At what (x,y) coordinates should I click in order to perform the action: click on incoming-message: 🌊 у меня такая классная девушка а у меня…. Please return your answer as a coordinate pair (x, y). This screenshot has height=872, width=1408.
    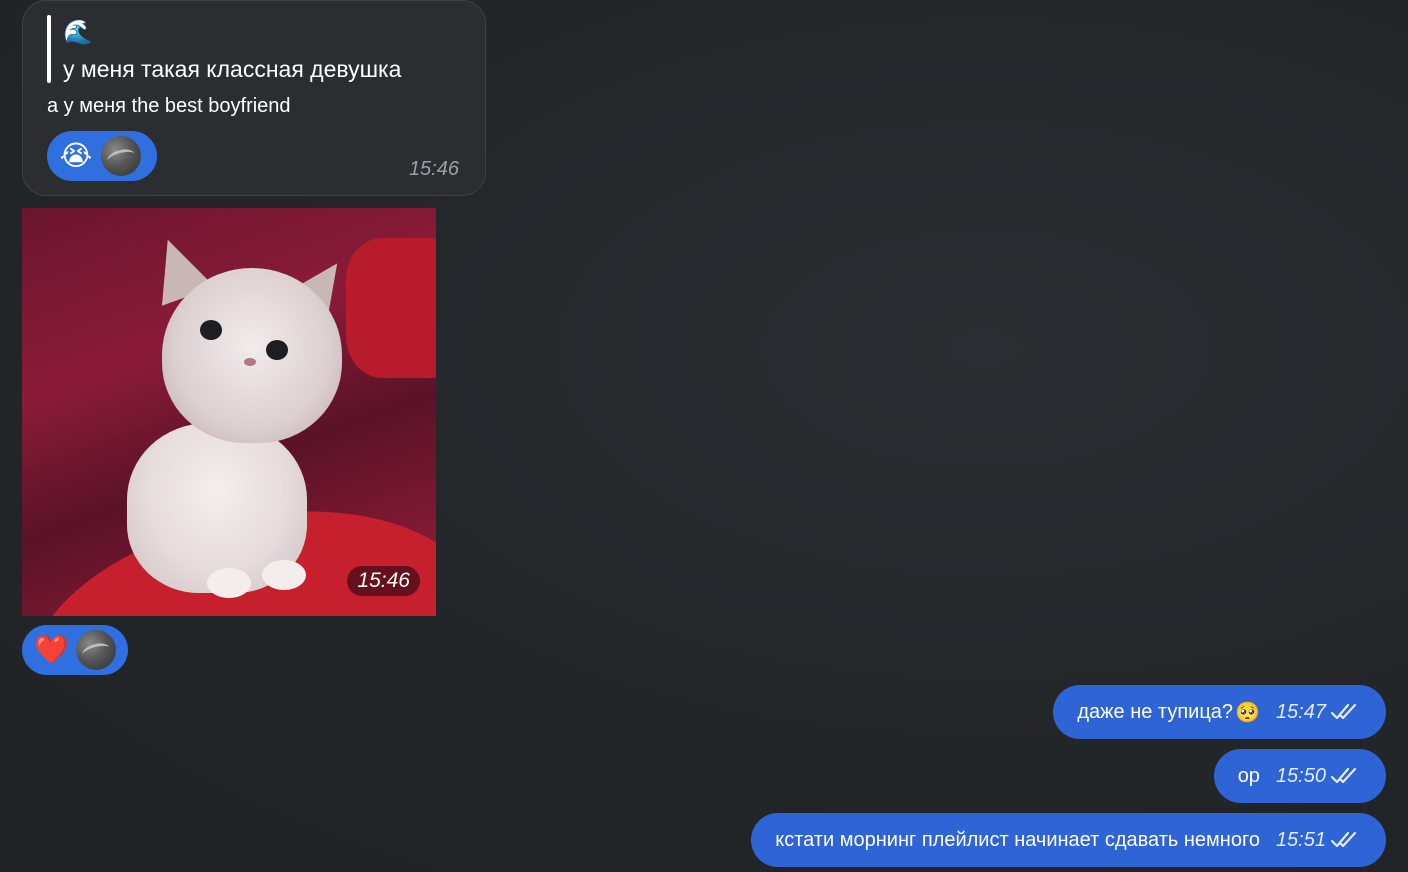
    Looking at the image, I should click on (254, 98).